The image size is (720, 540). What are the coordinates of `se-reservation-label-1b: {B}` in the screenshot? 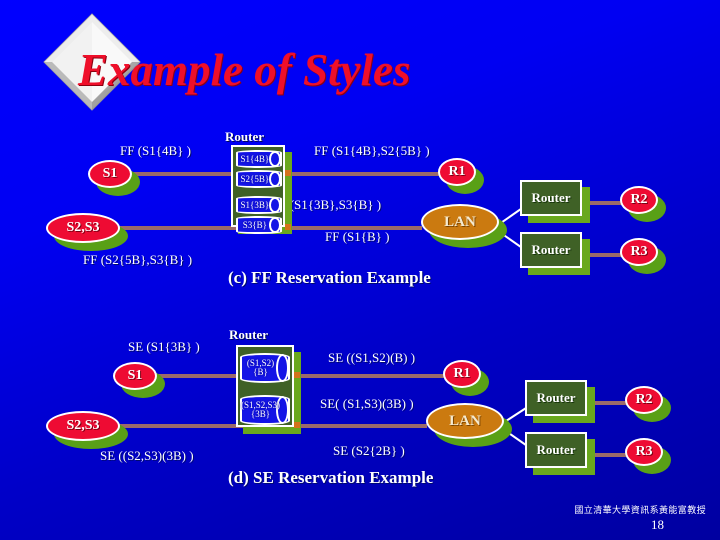 It's located at (260, 372).